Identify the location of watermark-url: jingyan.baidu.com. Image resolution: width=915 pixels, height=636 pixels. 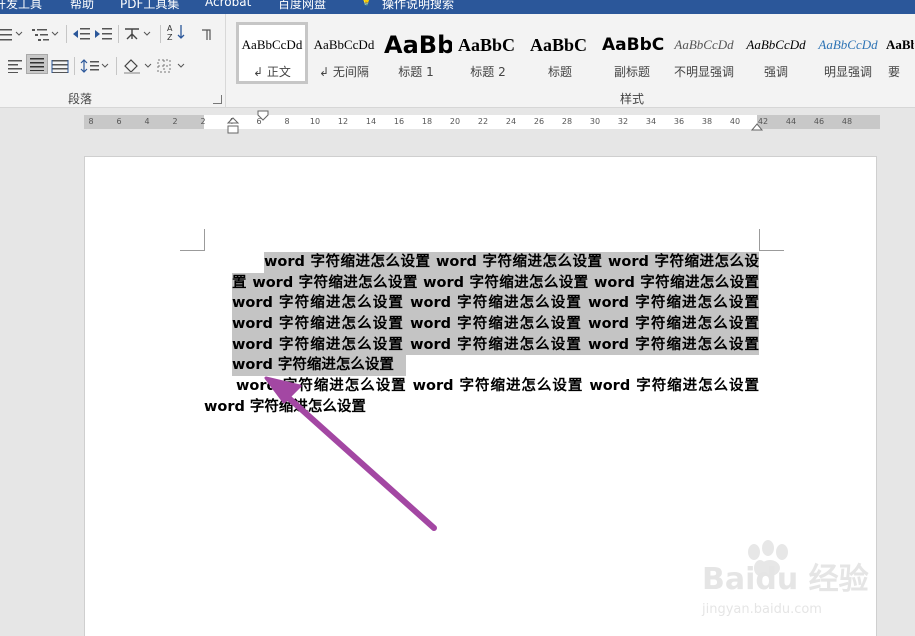
(762, 609).